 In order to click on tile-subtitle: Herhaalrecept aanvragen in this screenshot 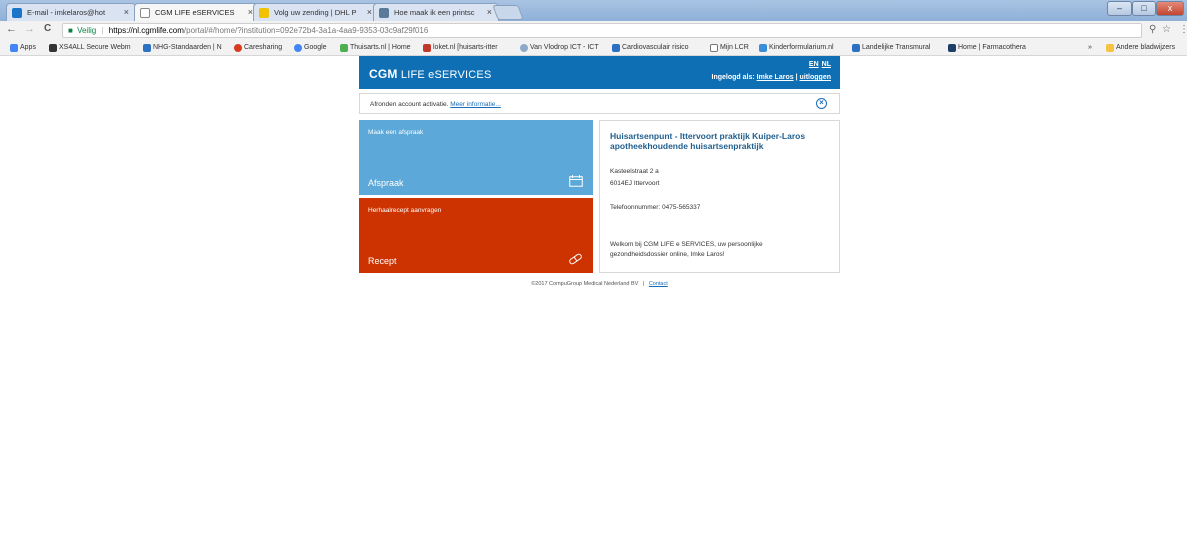, I will do `click(405, 210)`.